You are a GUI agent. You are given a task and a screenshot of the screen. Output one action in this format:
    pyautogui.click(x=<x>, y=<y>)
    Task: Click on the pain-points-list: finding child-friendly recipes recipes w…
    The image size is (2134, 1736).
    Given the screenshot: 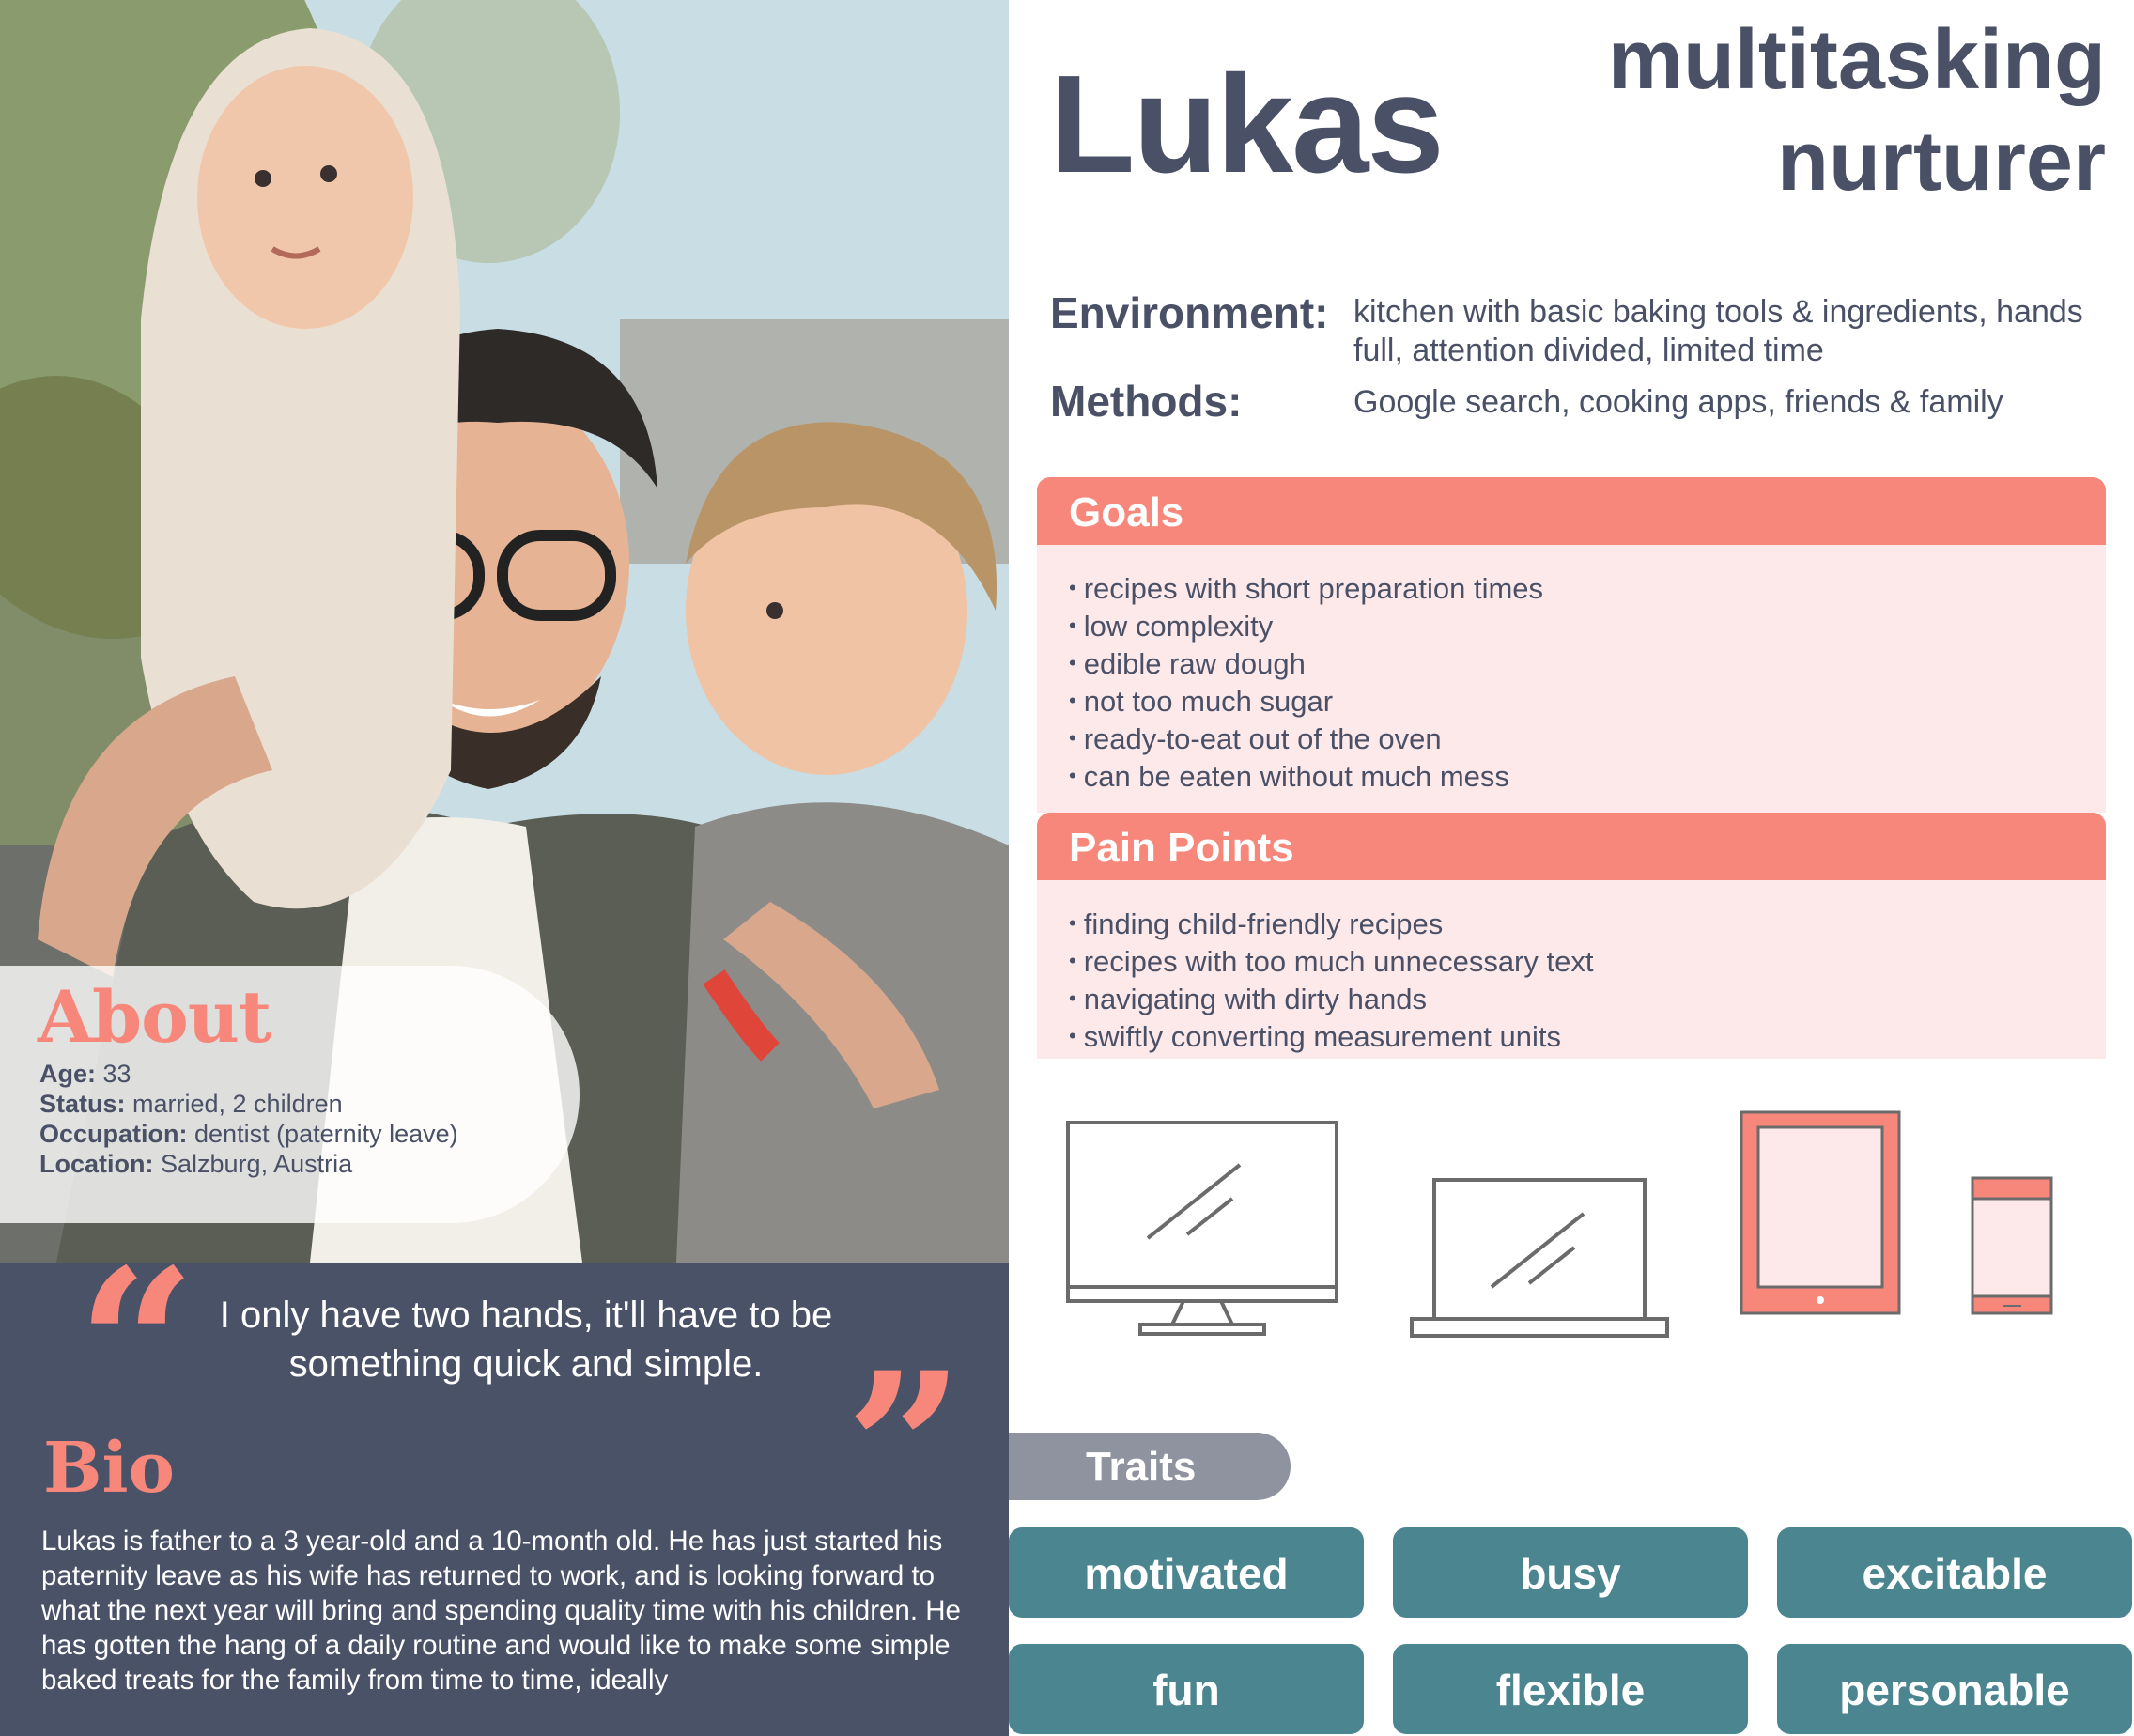 What is the action you would take?
    pyautogui.click(x=1588, y=982)
    